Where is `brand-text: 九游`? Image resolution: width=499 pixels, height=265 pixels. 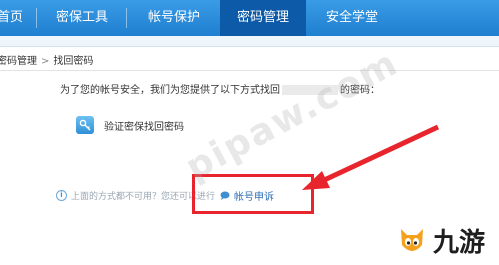 brand-text: 九游 is located at coordinates (459, 242).